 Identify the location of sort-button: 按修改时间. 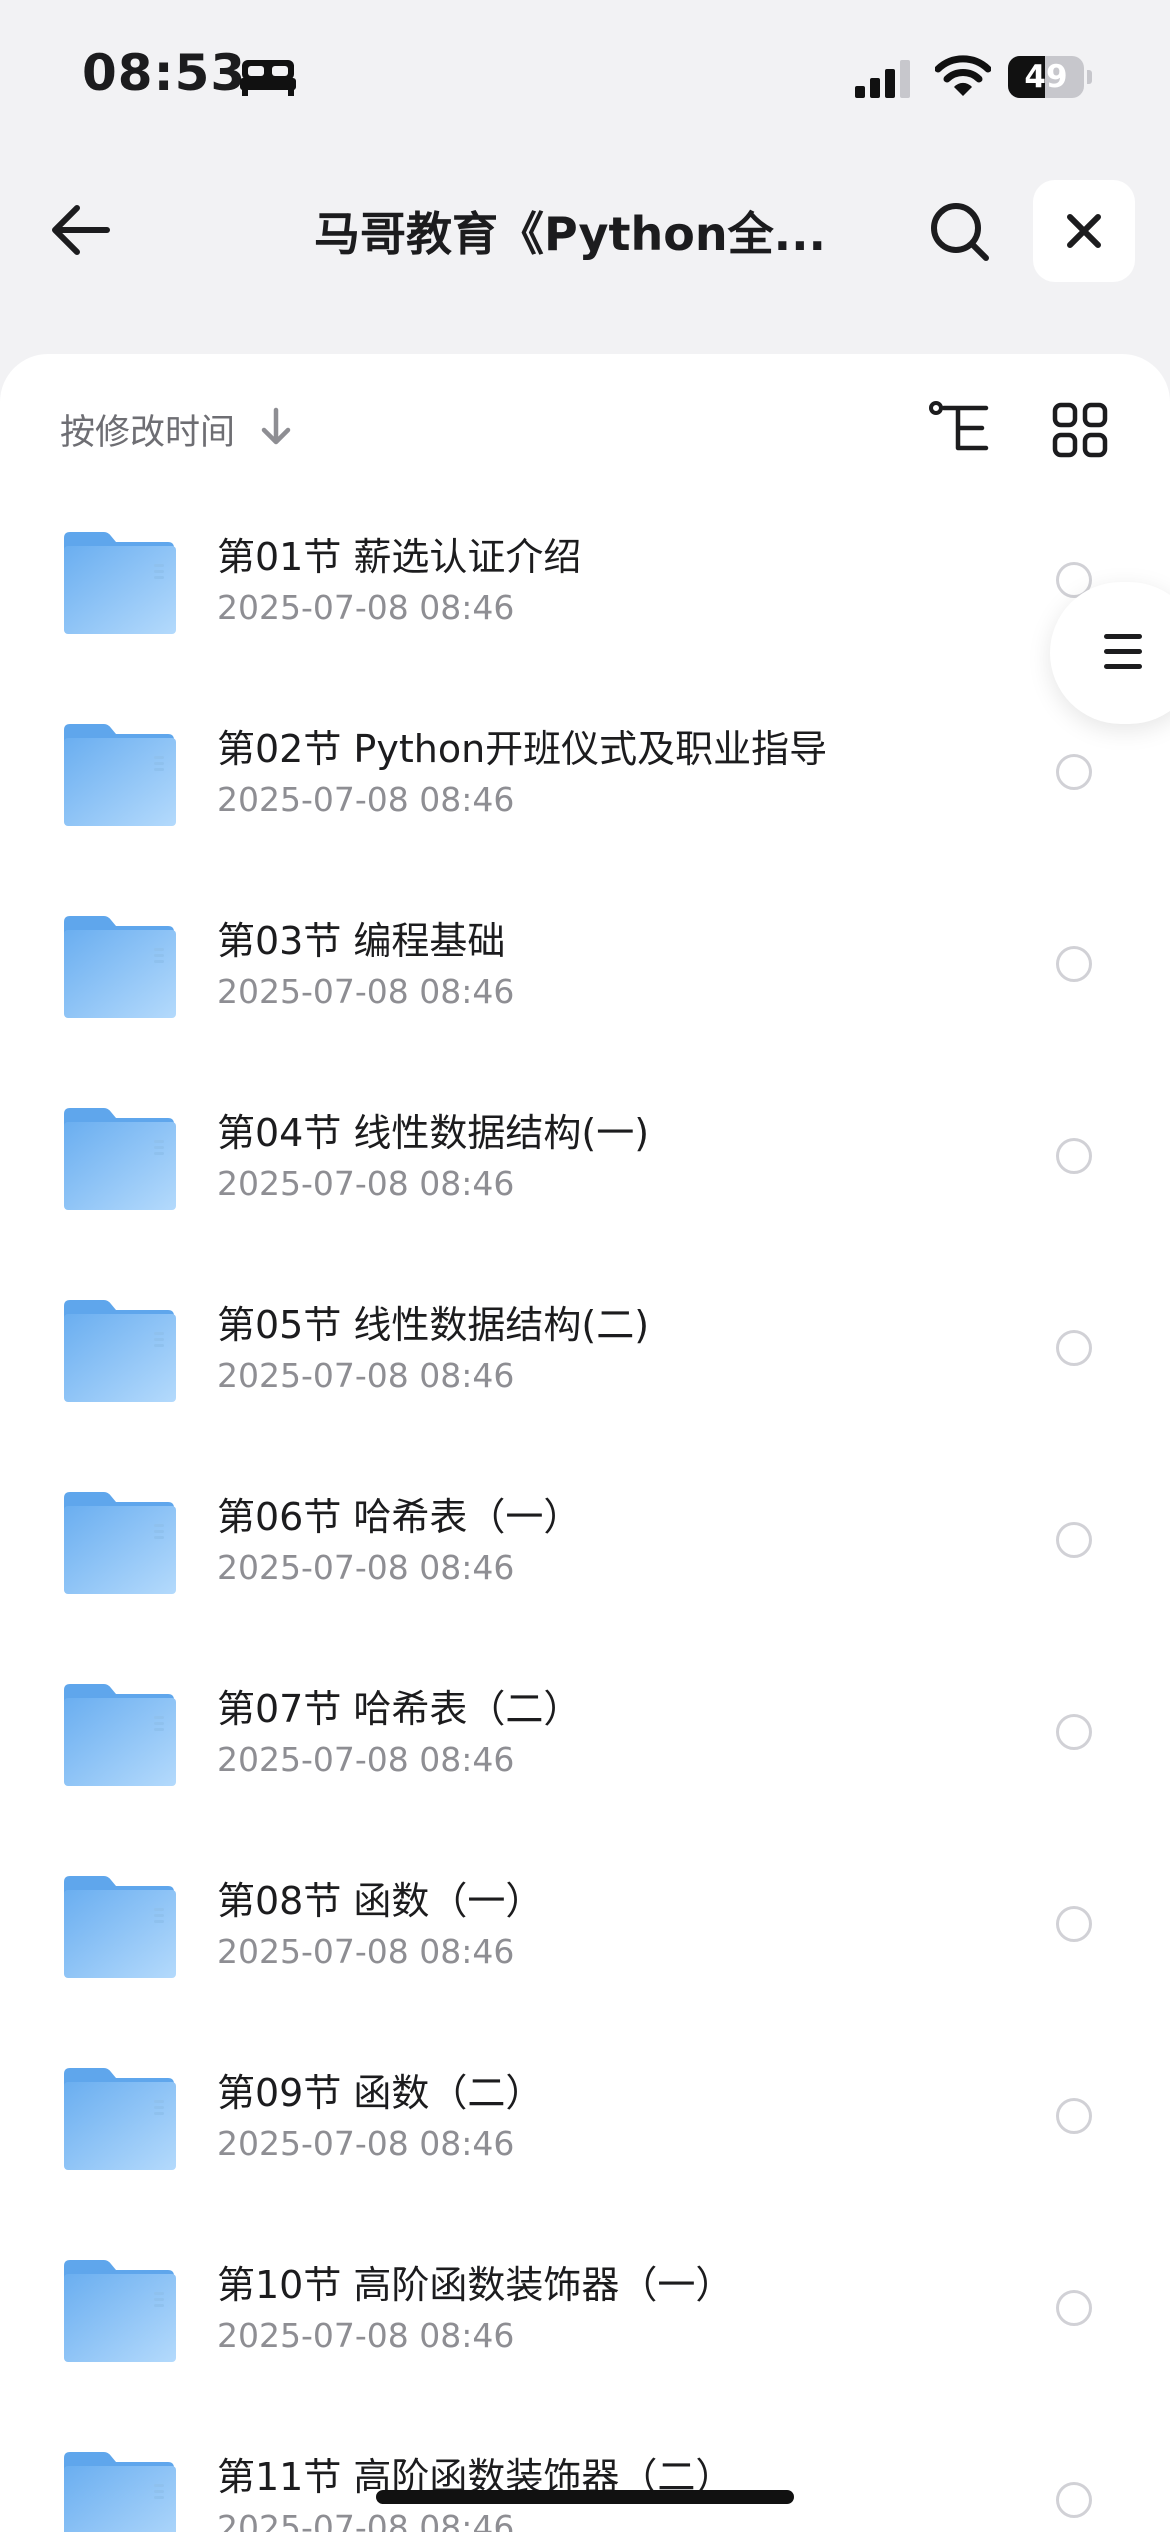
(147, 429).